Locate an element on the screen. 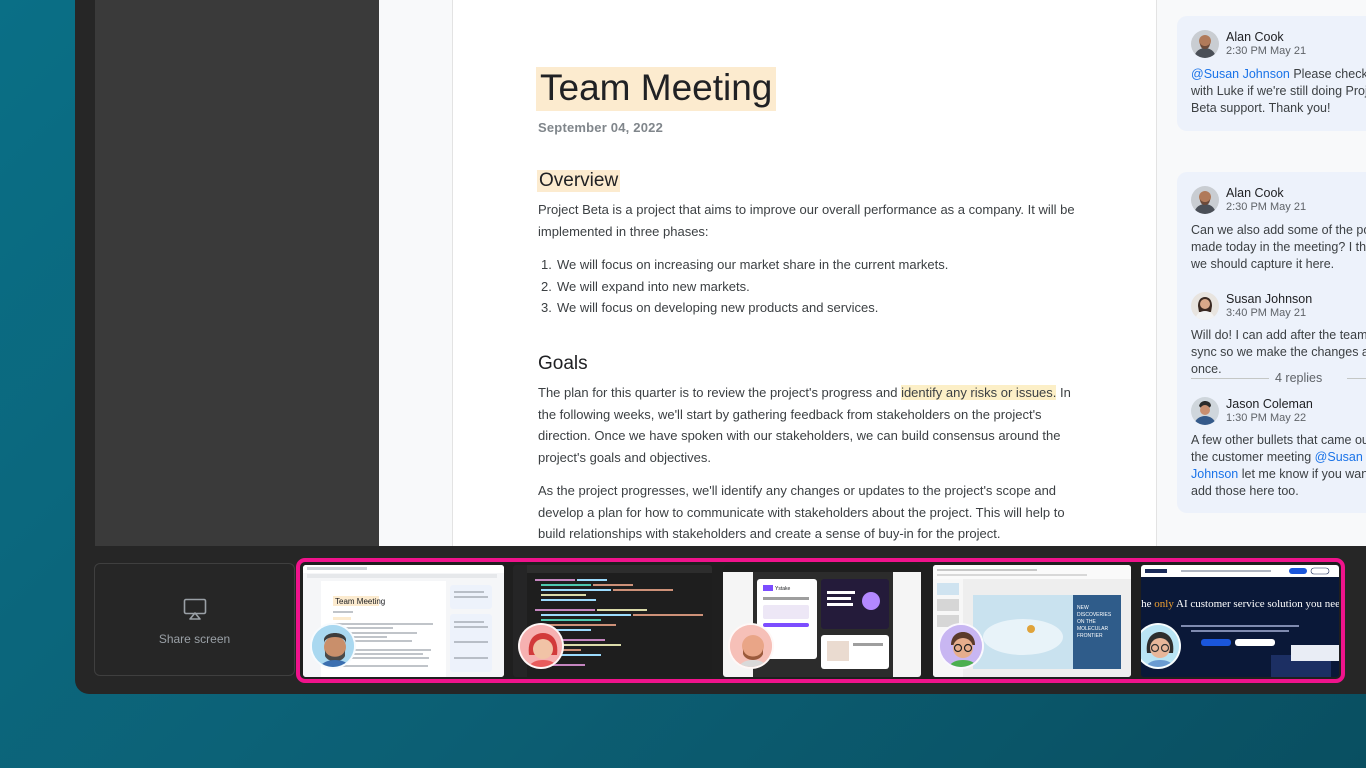 This screenshot has height=768, width=1366. share-screen-button: Share screen is located at coordinates (194, 619).